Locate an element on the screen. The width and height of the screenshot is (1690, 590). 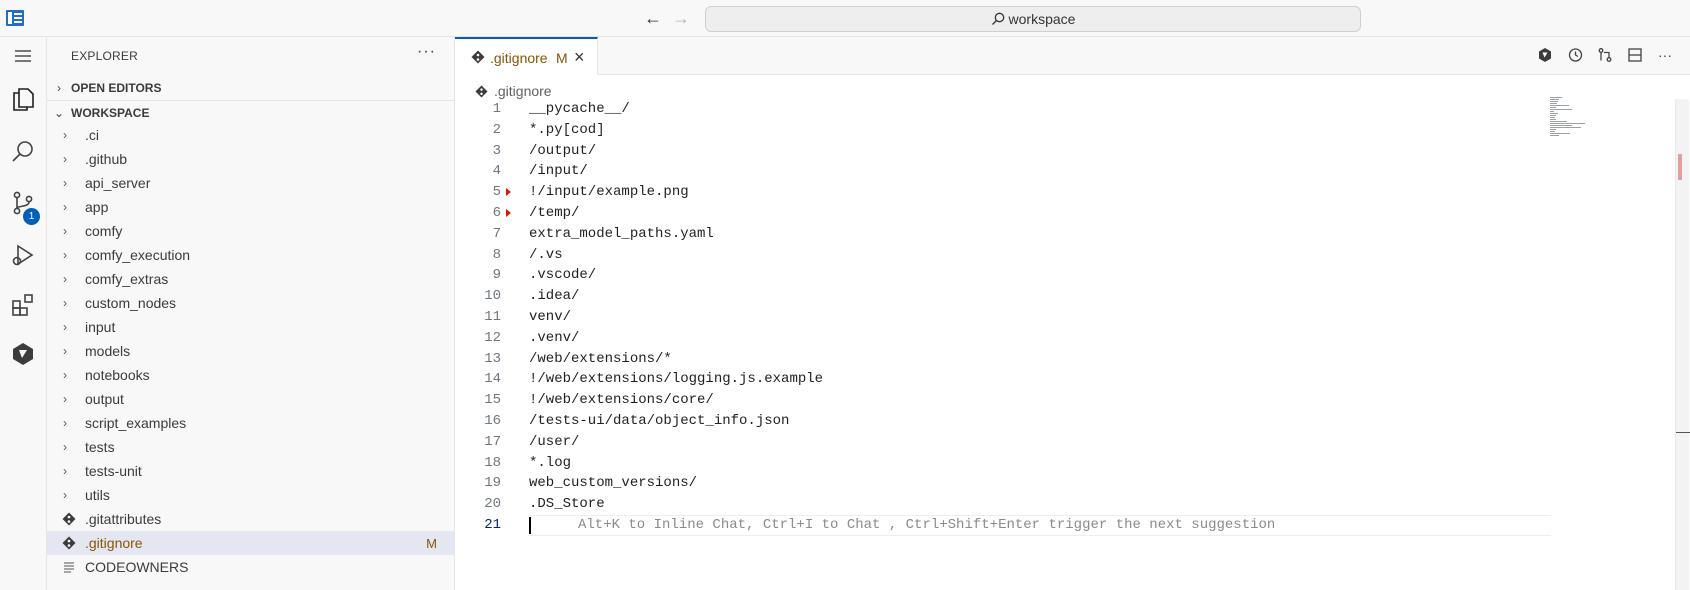
code-line: 9 .vscode/ is located at coordinates (1072, 275).